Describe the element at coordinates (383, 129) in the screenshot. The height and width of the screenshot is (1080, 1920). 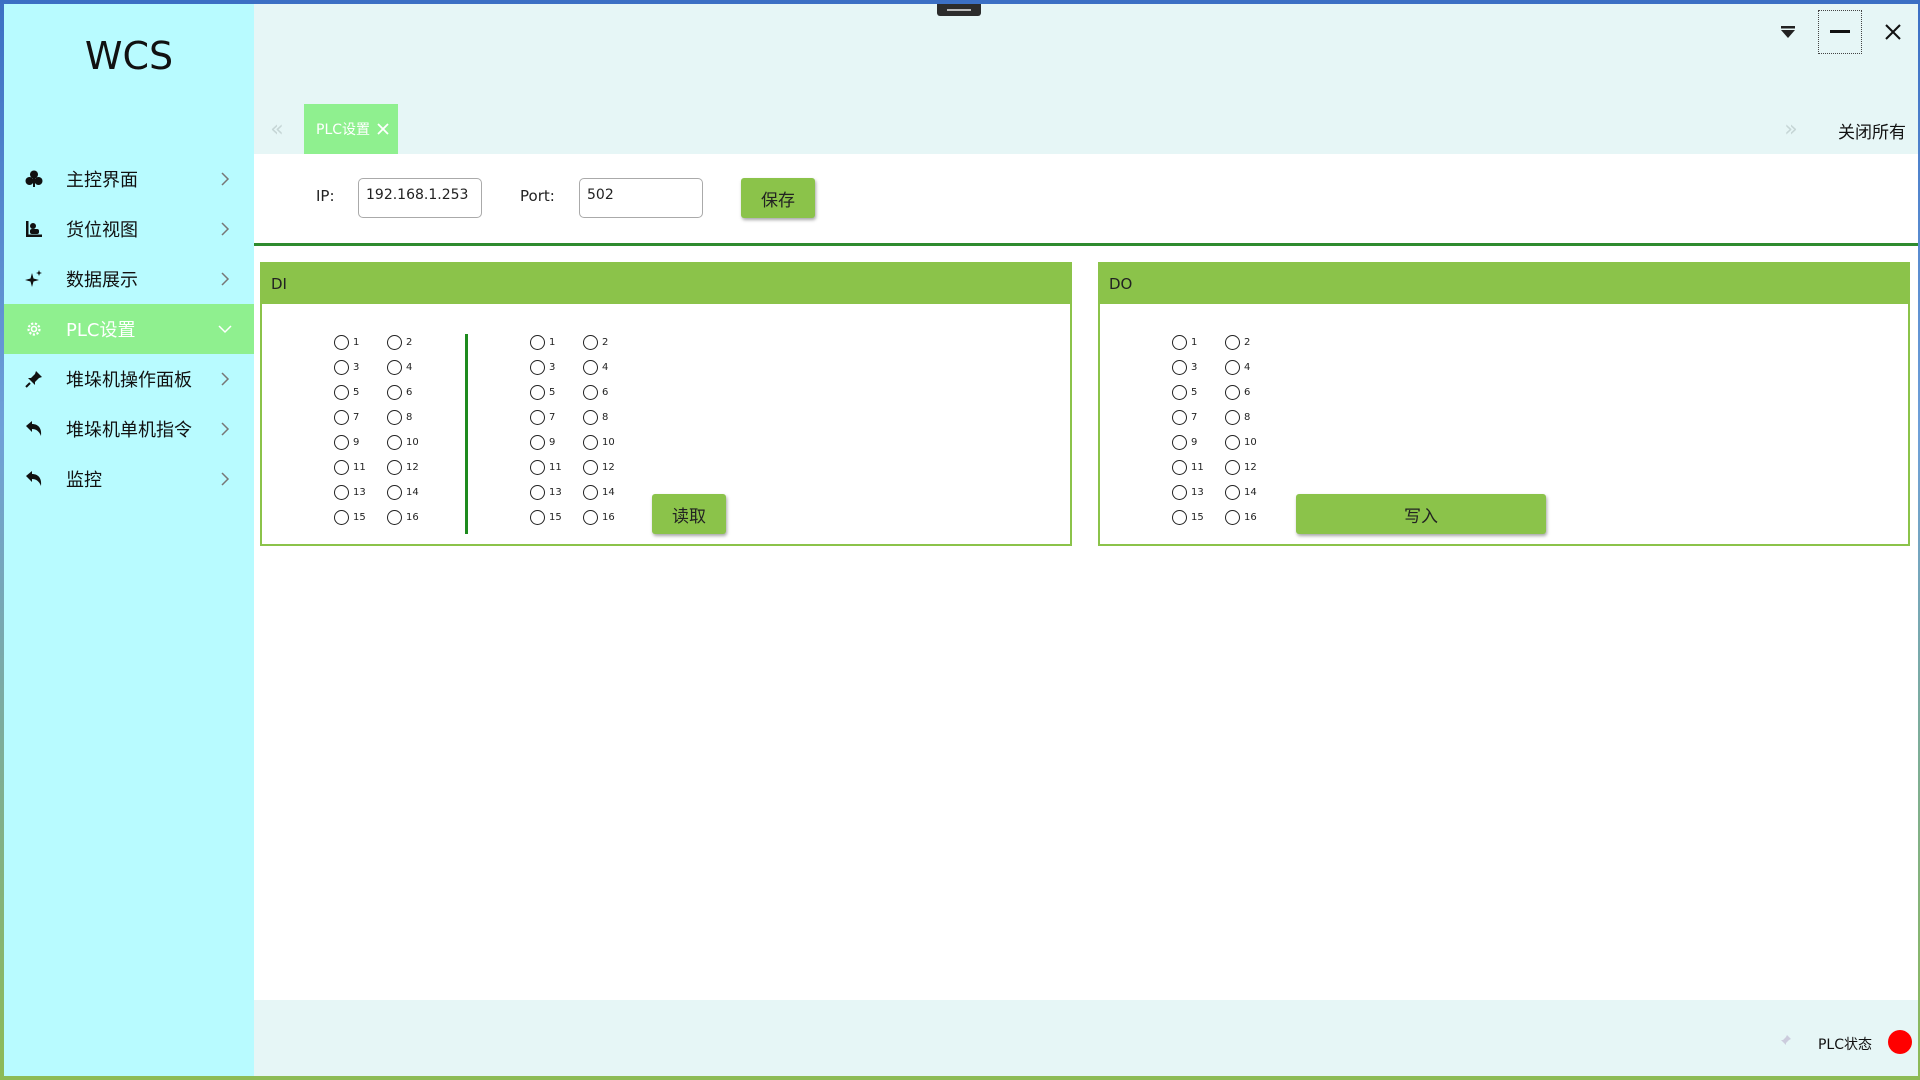
I see `close-icon` at that location.